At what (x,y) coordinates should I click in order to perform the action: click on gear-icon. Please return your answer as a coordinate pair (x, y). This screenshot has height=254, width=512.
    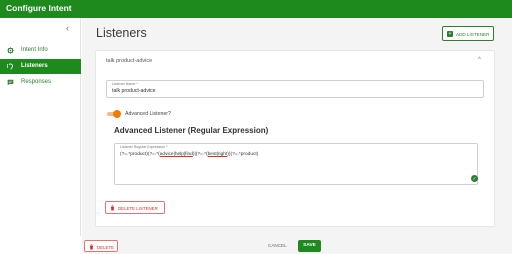
    Looking at the image, I should click on (10, 50).